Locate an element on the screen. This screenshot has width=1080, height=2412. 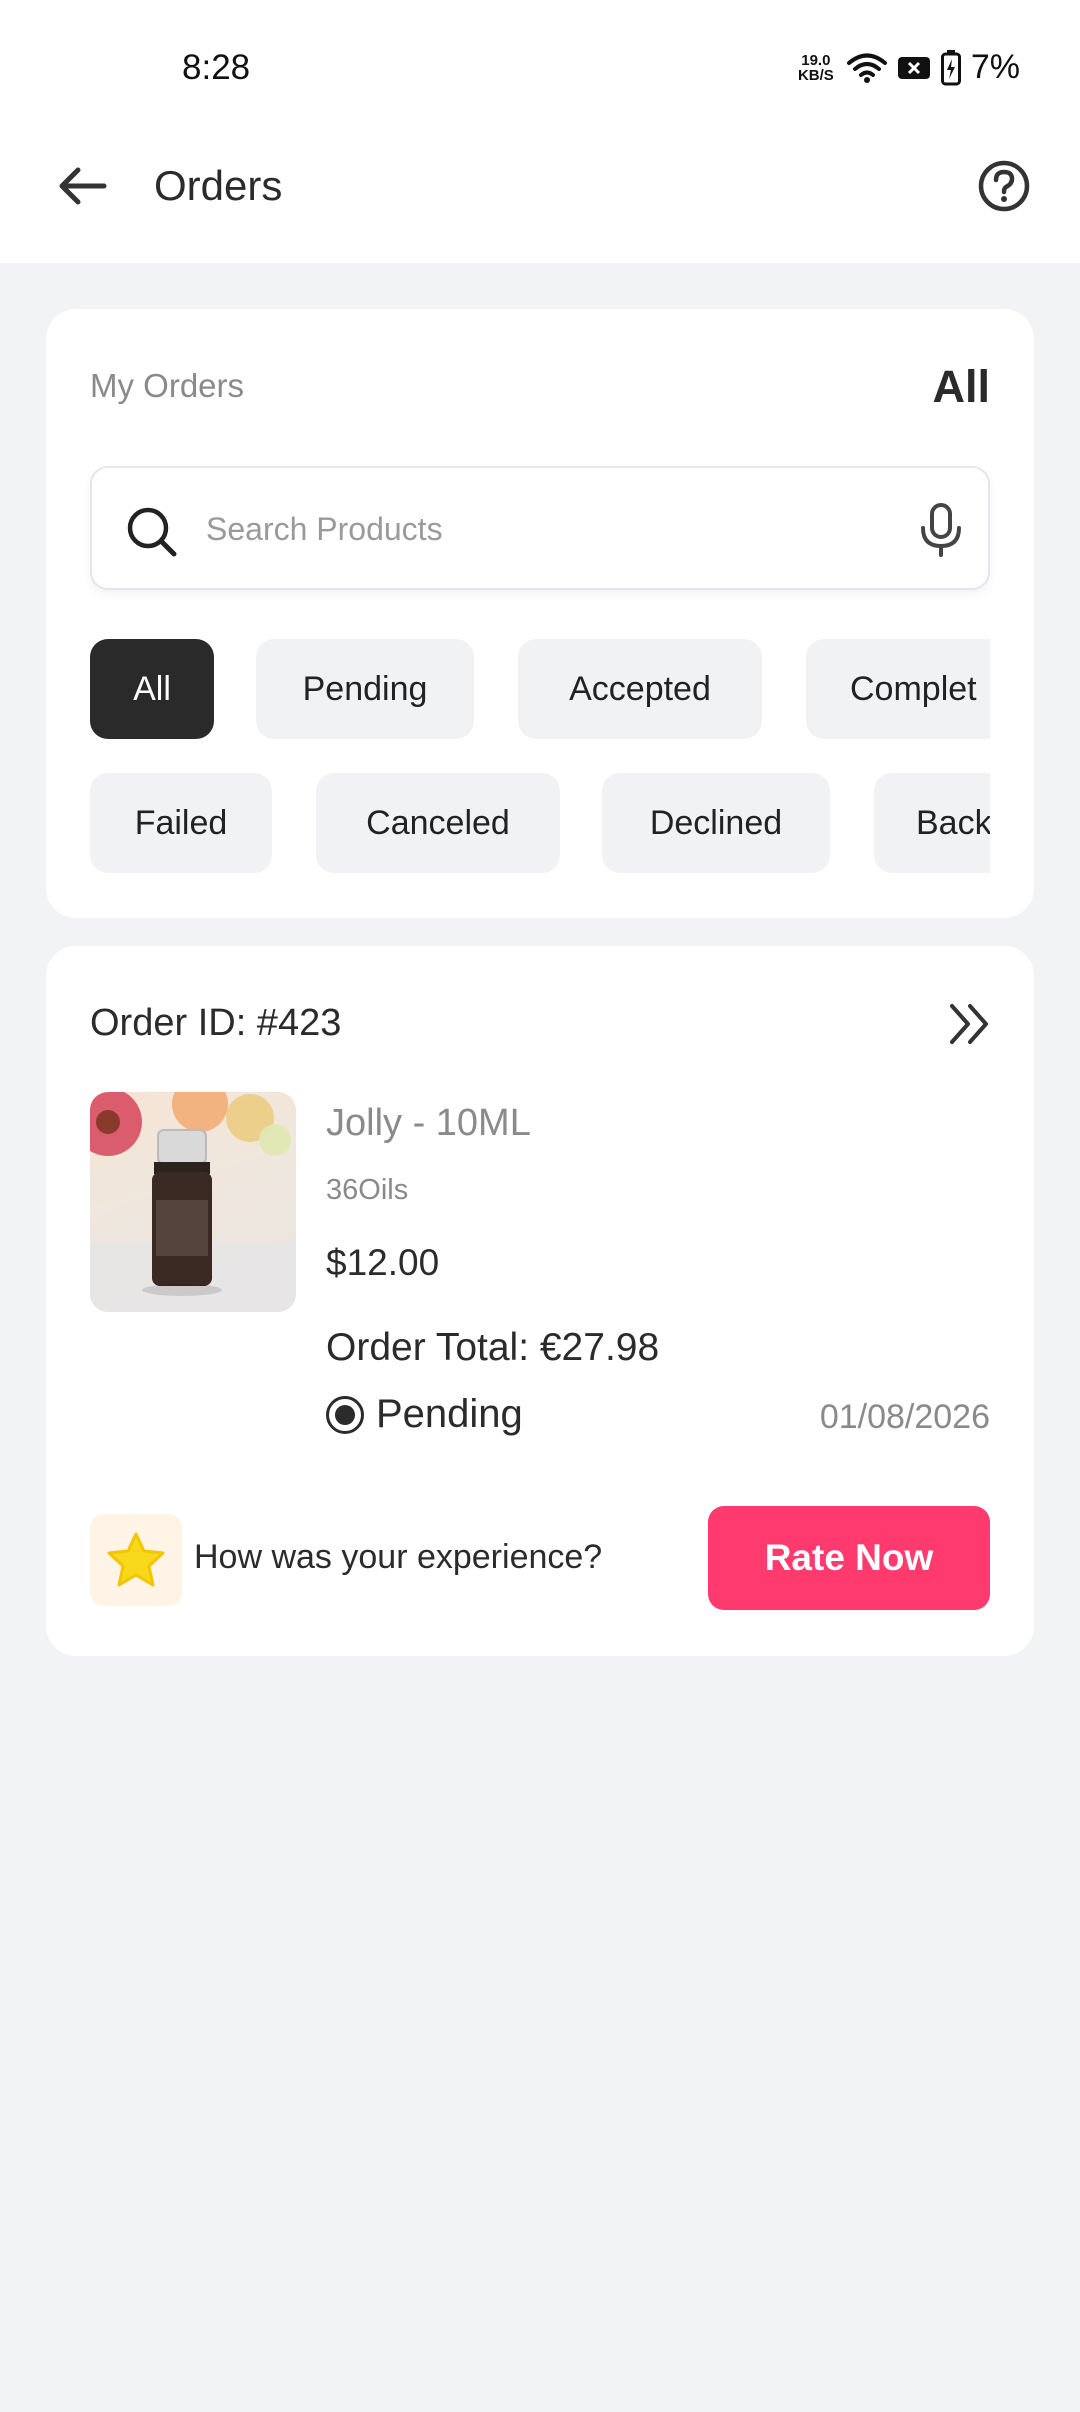
battery-charging-icon is located at coordinates (950, 67).